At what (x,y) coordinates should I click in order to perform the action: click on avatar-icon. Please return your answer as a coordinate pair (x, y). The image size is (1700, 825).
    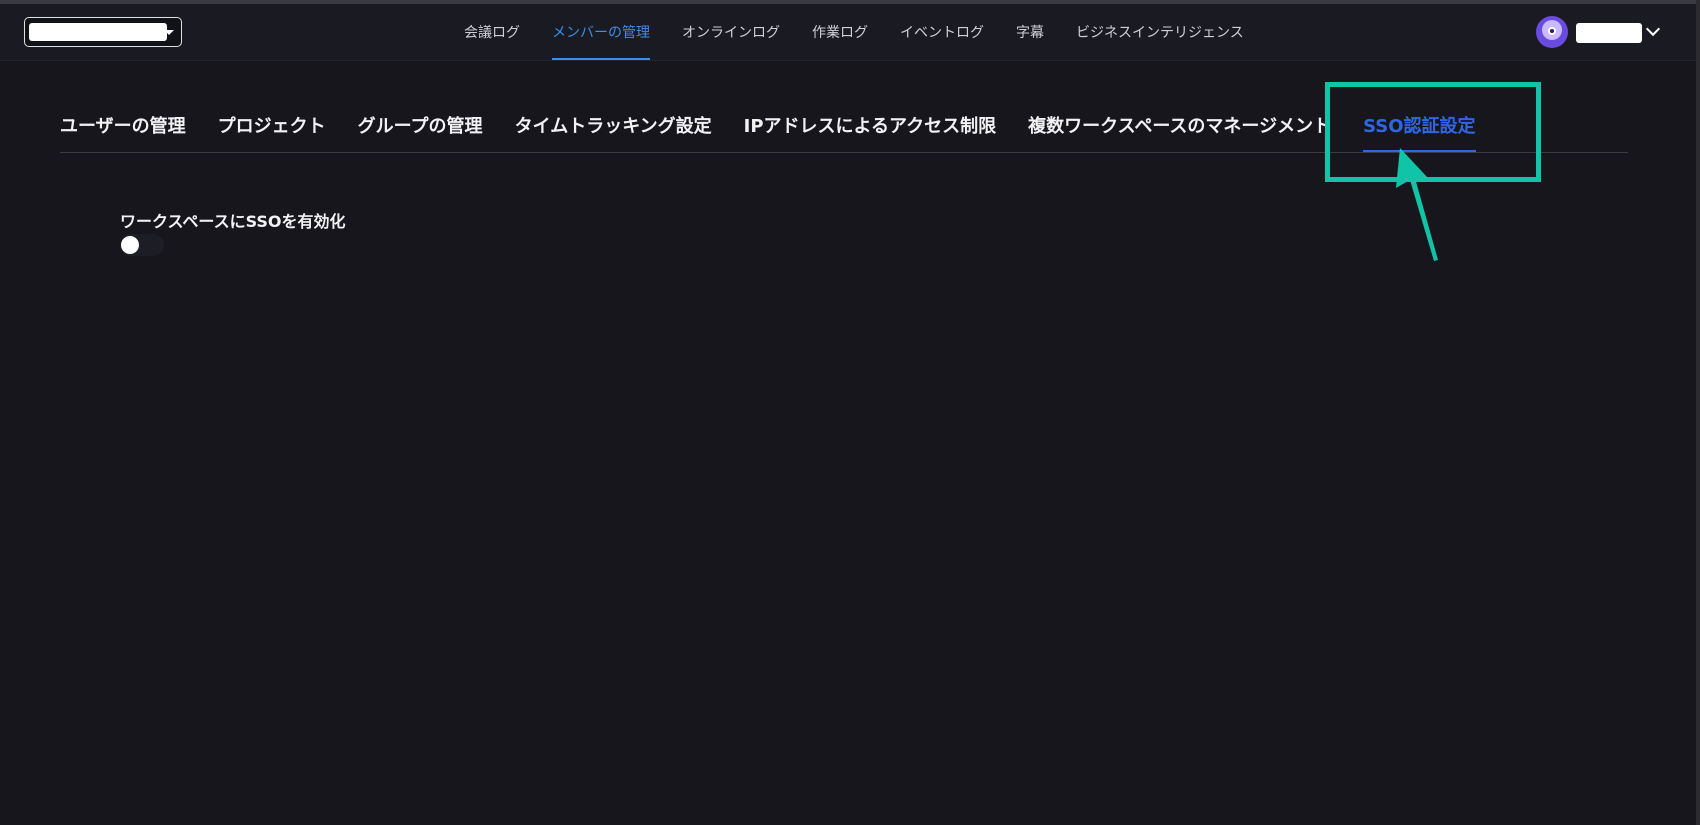
    Looking at the image, I should click on (1552, 32).